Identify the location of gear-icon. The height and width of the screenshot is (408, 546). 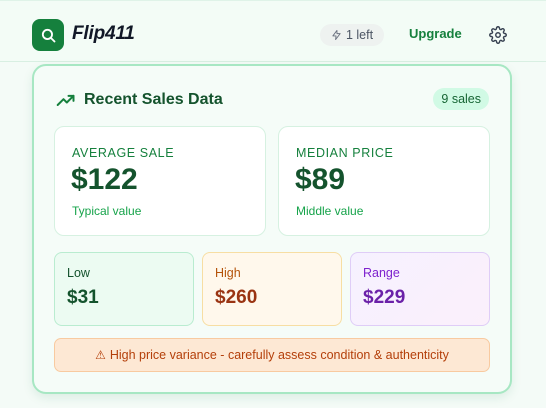
(498, 35).